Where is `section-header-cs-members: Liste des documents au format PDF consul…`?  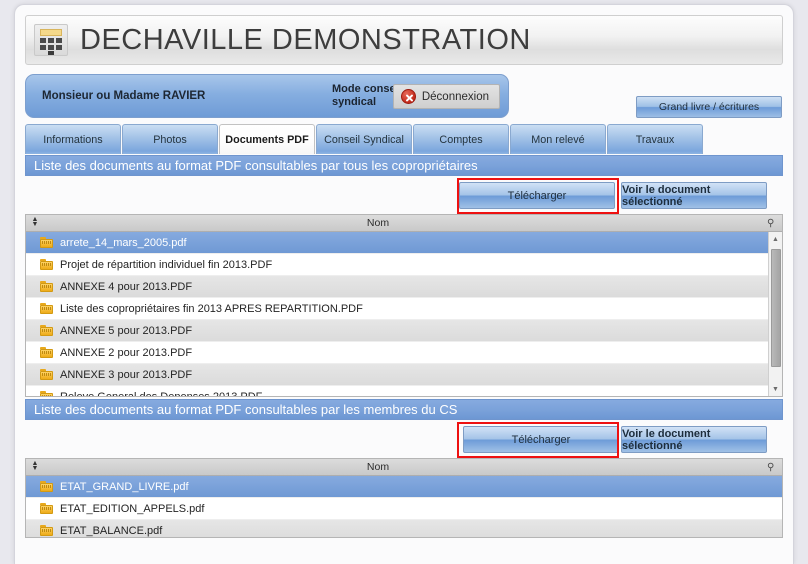
section-header-cs-members: Liste des documents au format PDF consul… is located at coordinates (404, 409).